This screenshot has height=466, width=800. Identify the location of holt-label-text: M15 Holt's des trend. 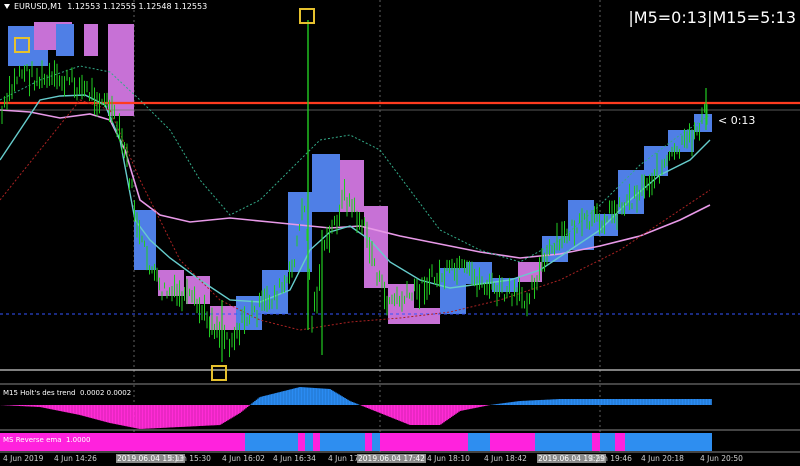
(39, 393).